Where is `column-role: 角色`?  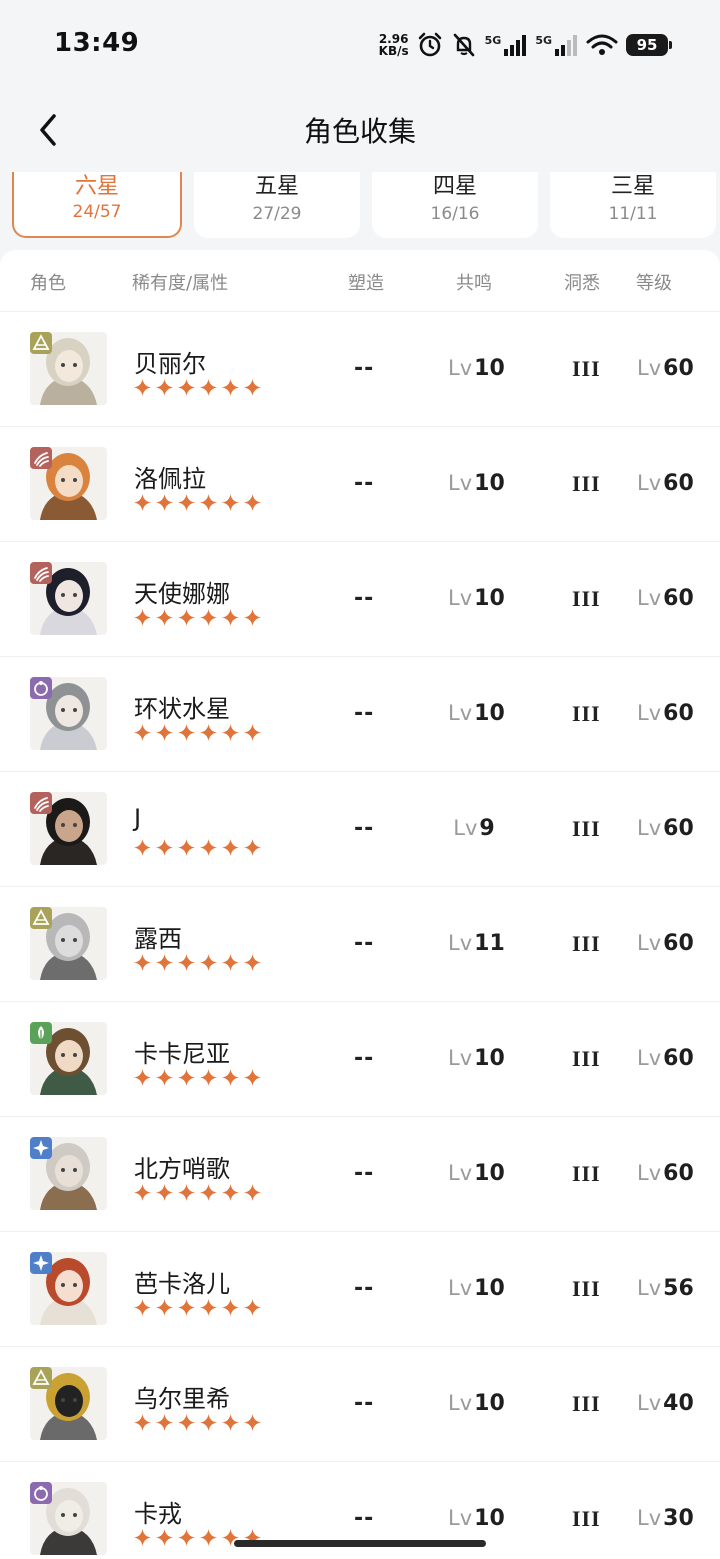
column-role: 角色 is located at coordinates (48, 282).